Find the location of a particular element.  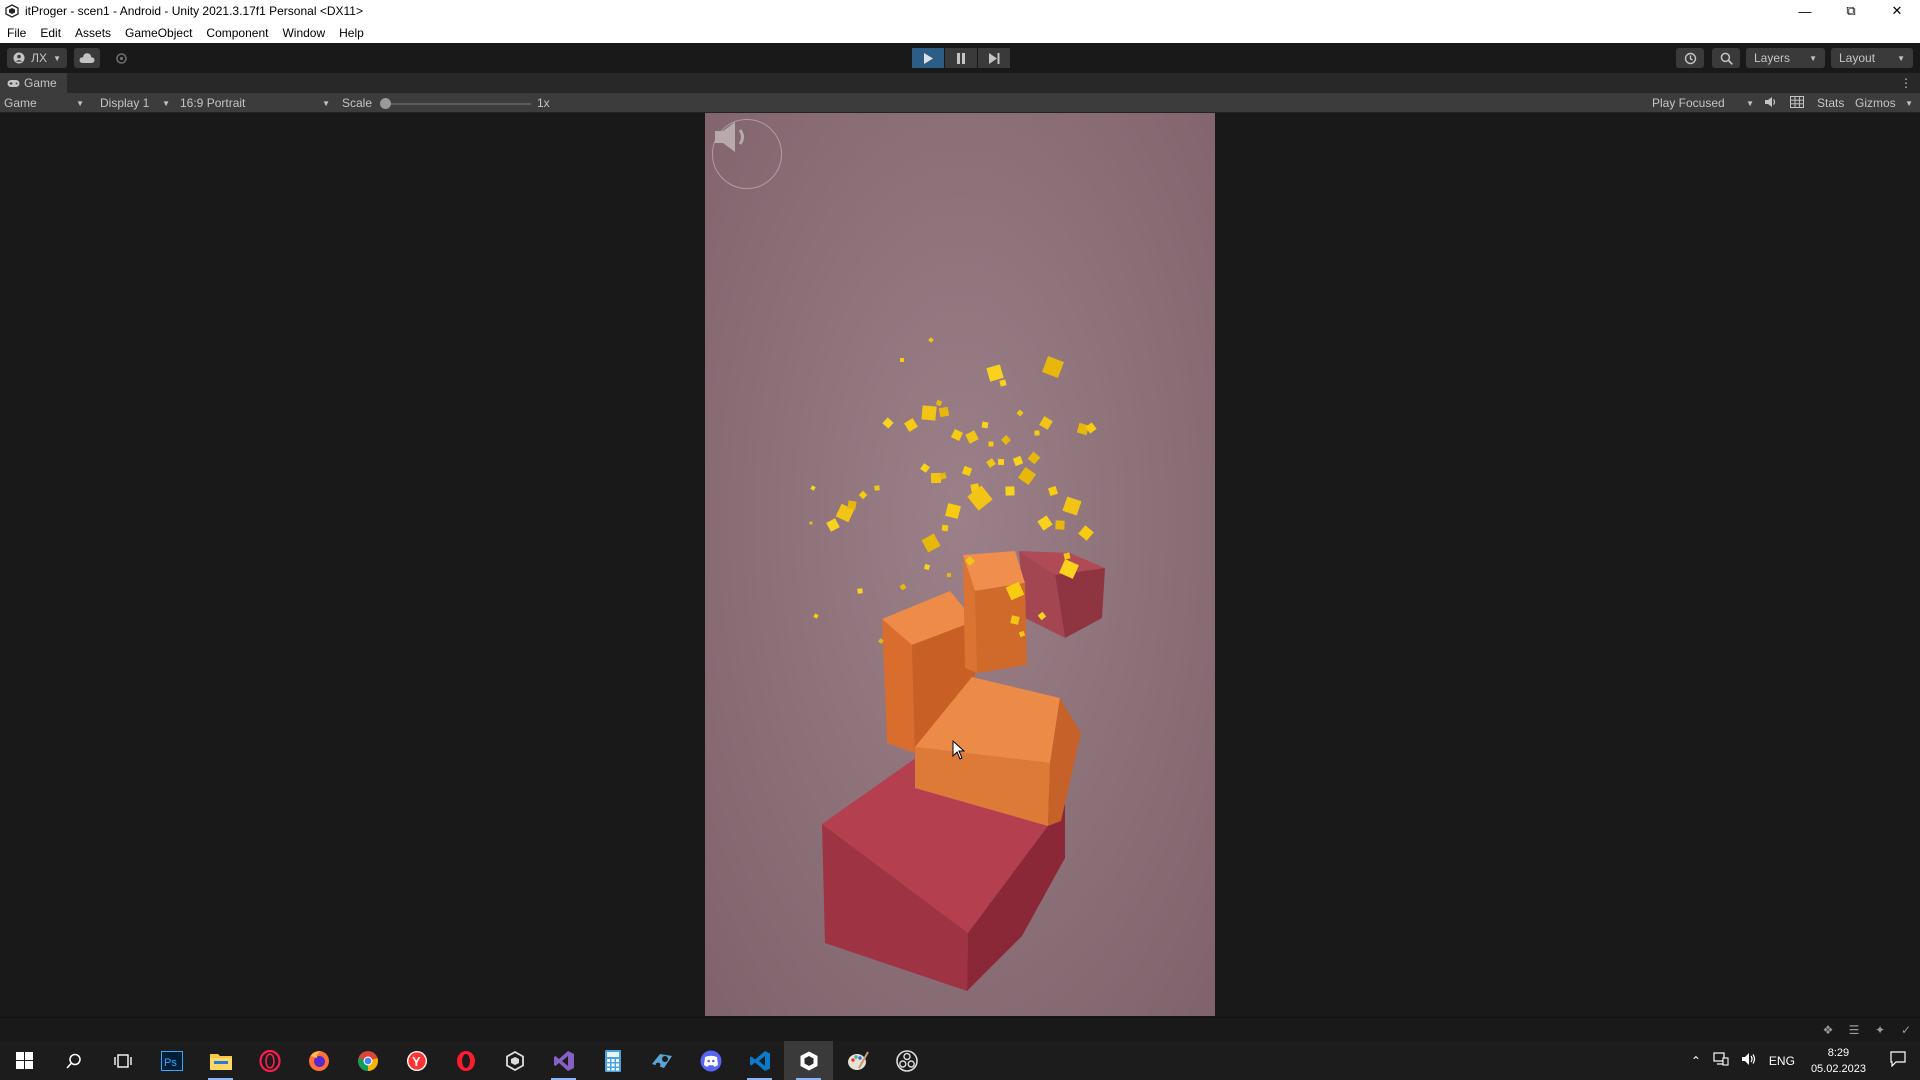

search-button is located at coordinates (1726, 58).